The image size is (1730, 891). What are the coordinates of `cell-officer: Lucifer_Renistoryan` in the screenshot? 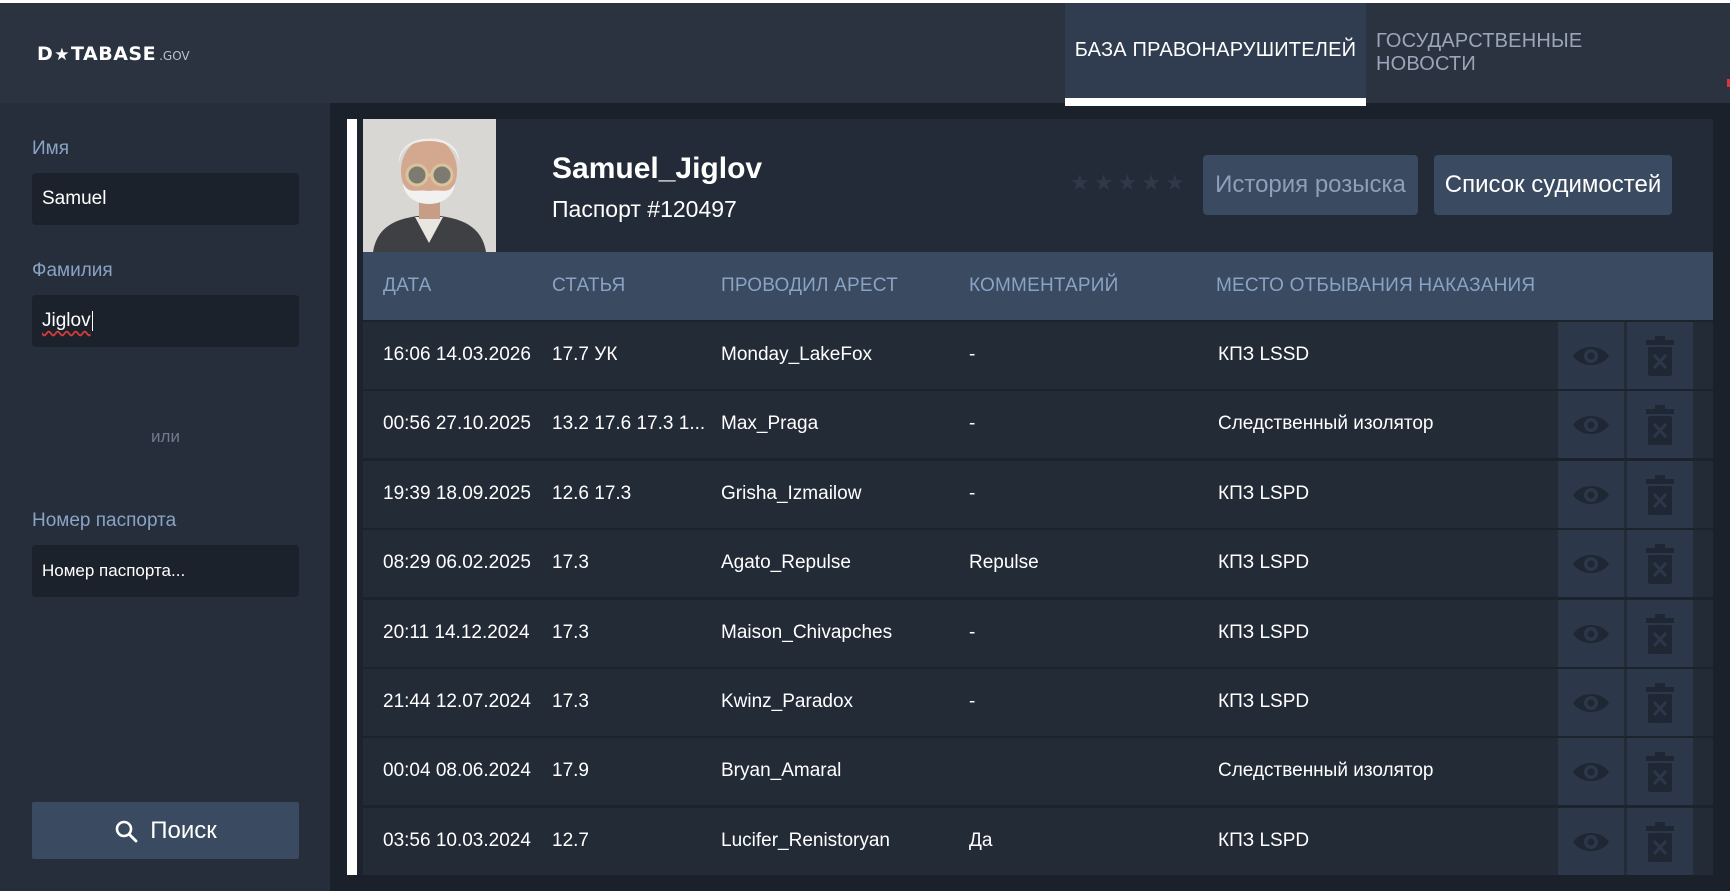 It's located at (805, 840).